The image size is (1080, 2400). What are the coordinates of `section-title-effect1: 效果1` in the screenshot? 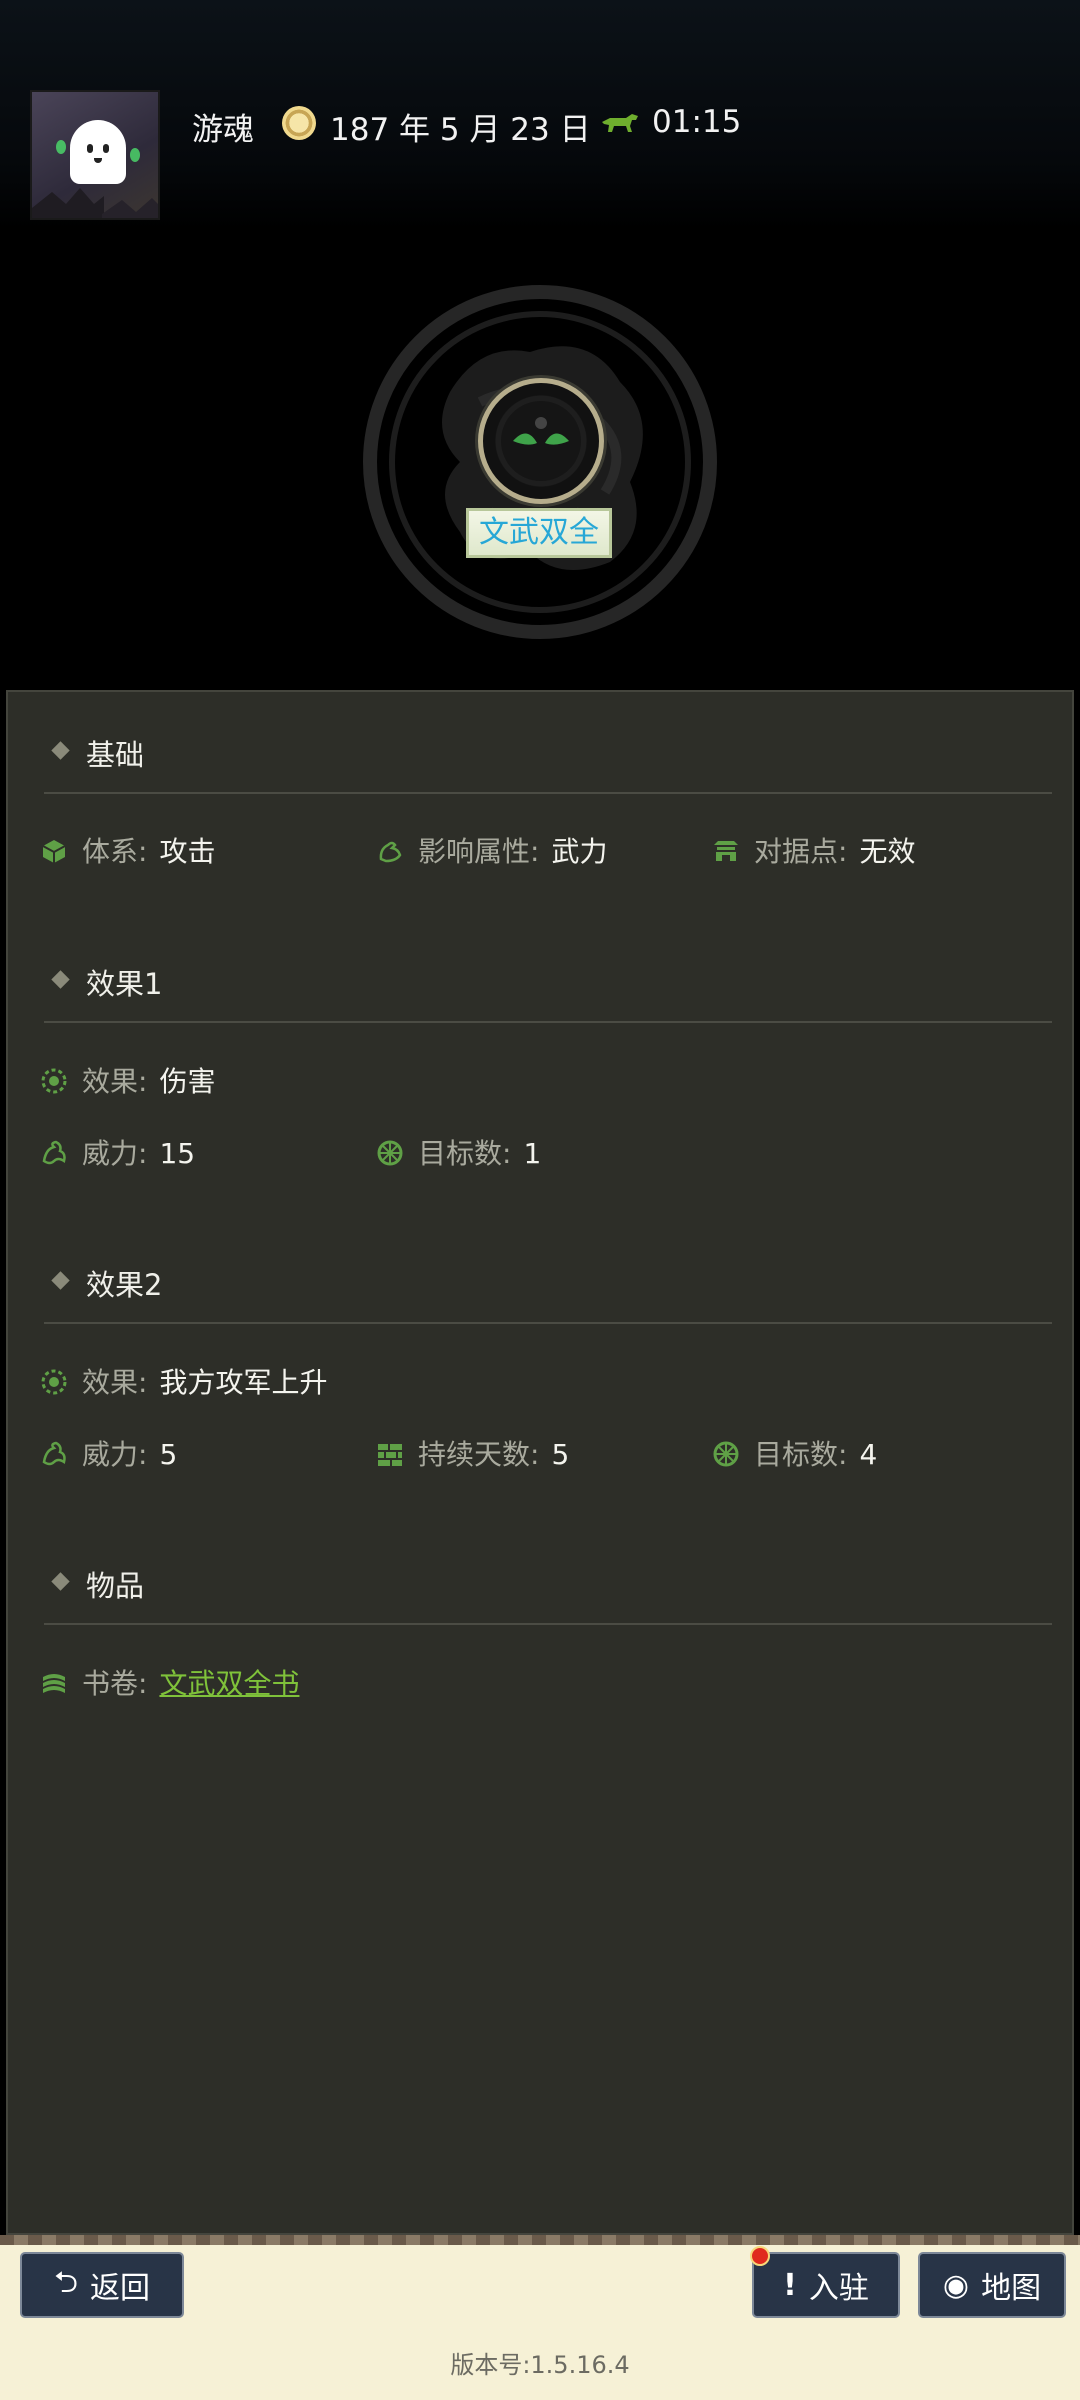 It's located at (124, 984).